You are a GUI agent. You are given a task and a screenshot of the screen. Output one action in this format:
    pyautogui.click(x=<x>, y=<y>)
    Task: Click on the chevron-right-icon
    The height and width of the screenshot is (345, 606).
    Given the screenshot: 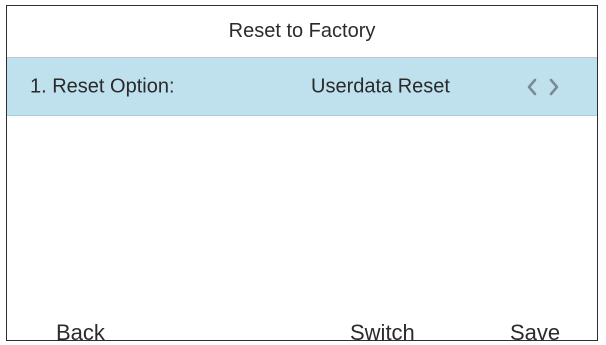 What is the action you would take?
    pyautogui.click(x=554, y=87)
    